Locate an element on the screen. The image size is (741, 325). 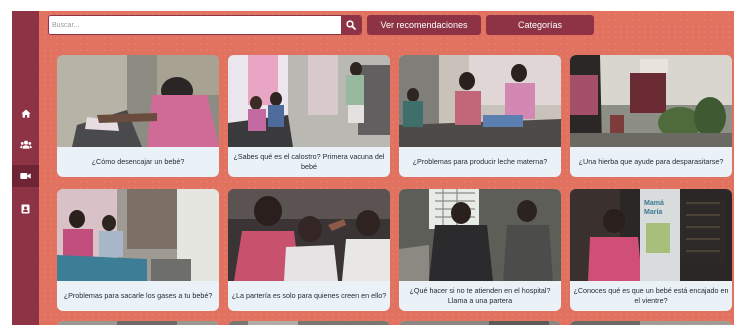
home-icon is located at coordinates (25, 113).